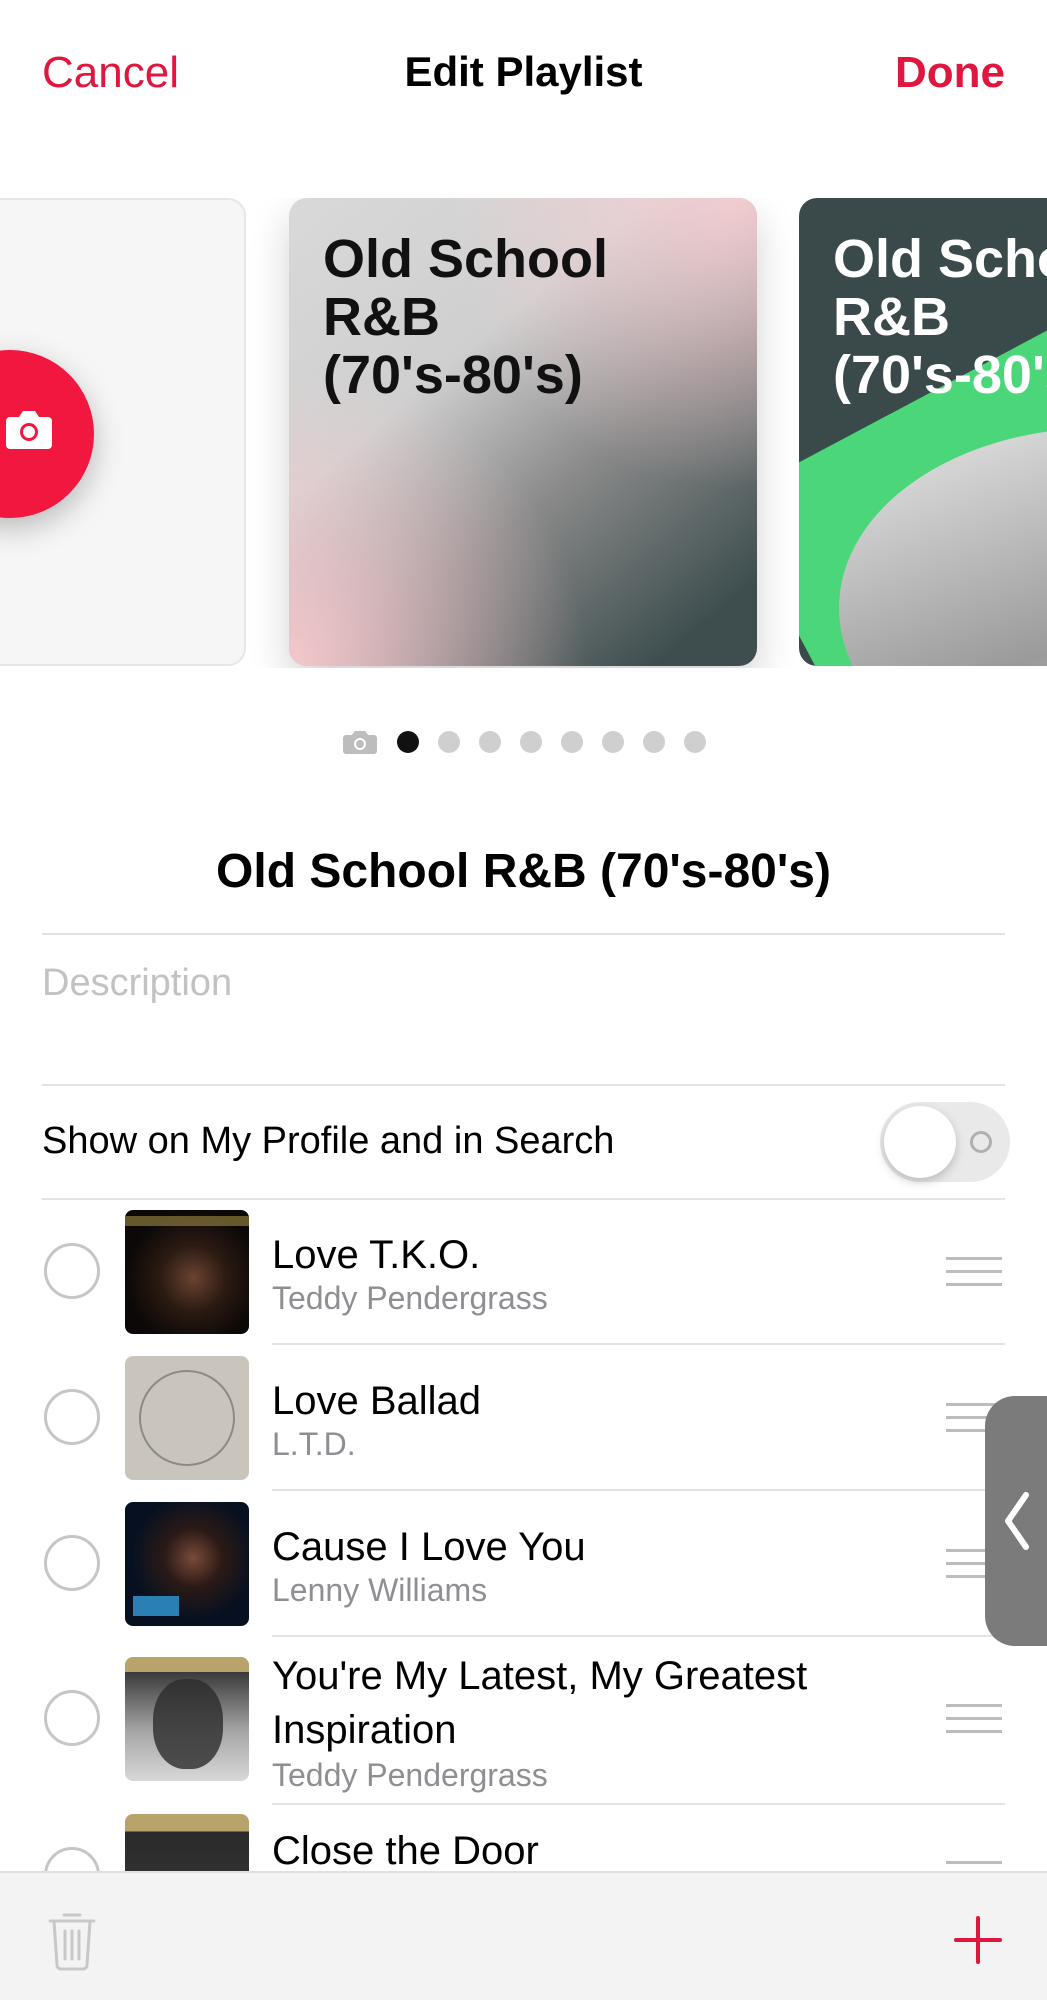 Image resolution: width=1047 pixels, height=2000 pixels. Describe the element at coordinates (123, 432) in the screenshot. I see `artwork-card-photo` at that location.